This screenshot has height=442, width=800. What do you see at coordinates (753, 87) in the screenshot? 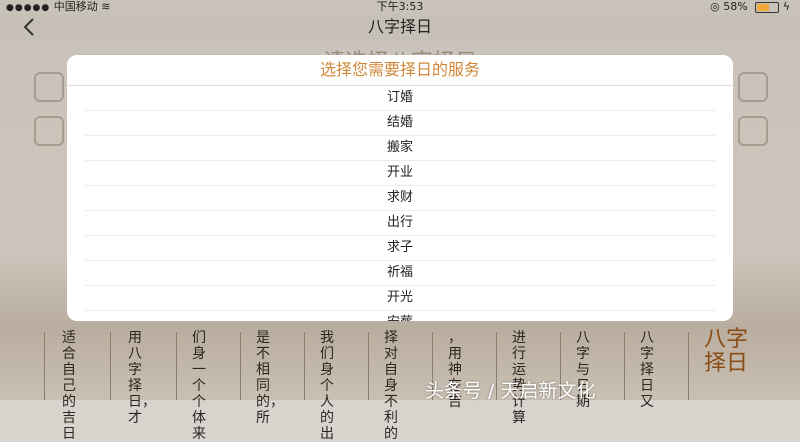
I see `decor-frame-right-top` at bounding box center [753, 87].